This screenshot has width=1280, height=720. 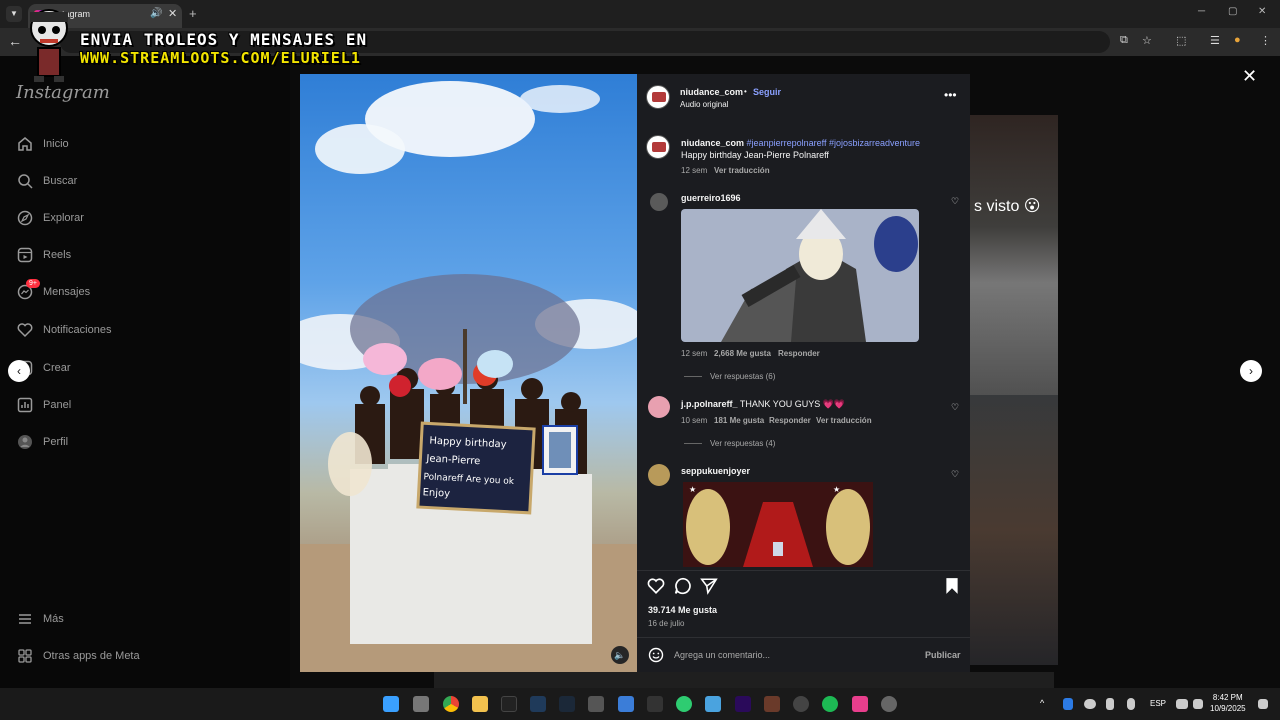 What do you see at coordinates (952, 588) in the screenshot?
I see `save-bookmark-icon` at bounding box center [952, 588].